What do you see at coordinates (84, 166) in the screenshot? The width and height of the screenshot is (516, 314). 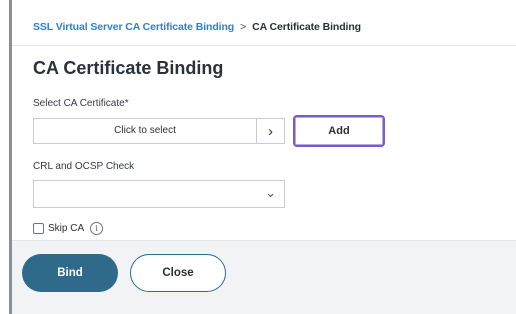 I see `crl-ocsp-check-label: CRL and OCSP Check` at bounding box center [84, 166].